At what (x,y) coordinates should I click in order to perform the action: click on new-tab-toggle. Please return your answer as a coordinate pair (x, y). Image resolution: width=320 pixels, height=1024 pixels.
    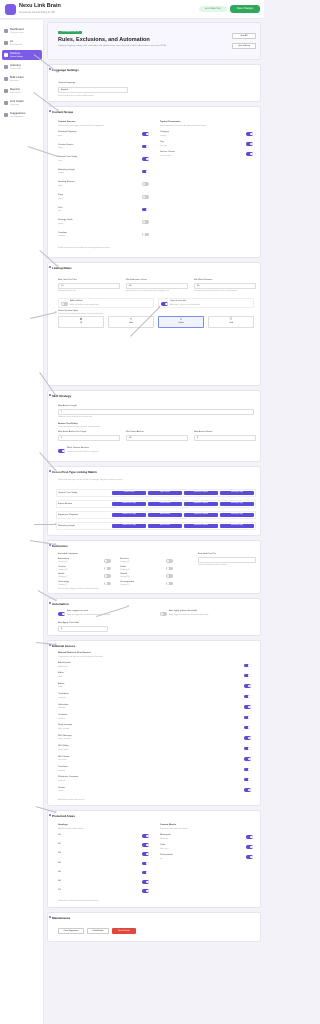
    Looking at the image, I should click on (164, 304).